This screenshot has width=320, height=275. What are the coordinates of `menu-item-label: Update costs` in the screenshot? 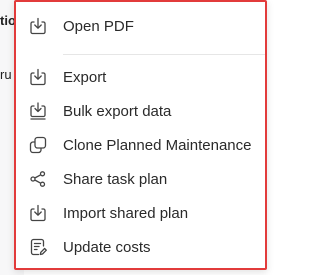 It's located at (107, 247).